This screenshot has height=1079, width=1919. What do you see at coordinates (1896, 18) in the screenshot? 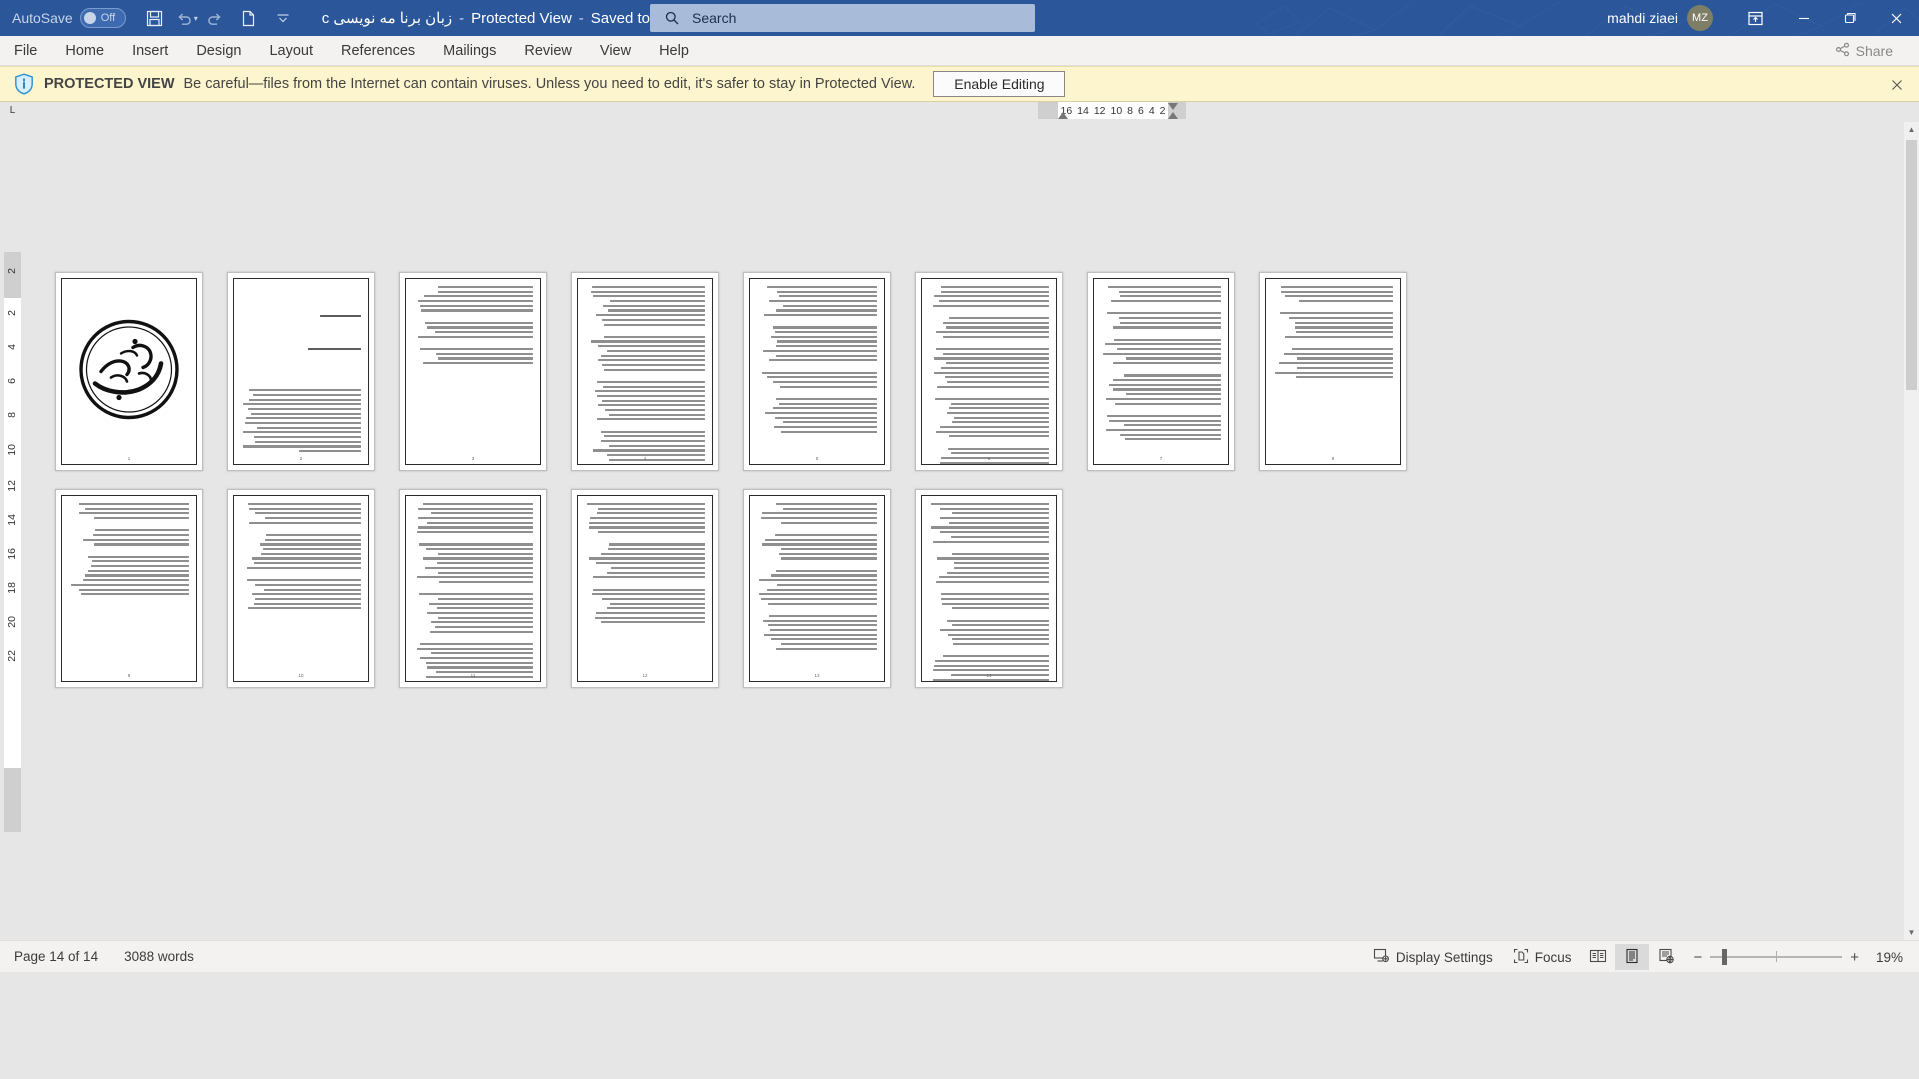
I see `close-button` at bounding box center [1896, 18].